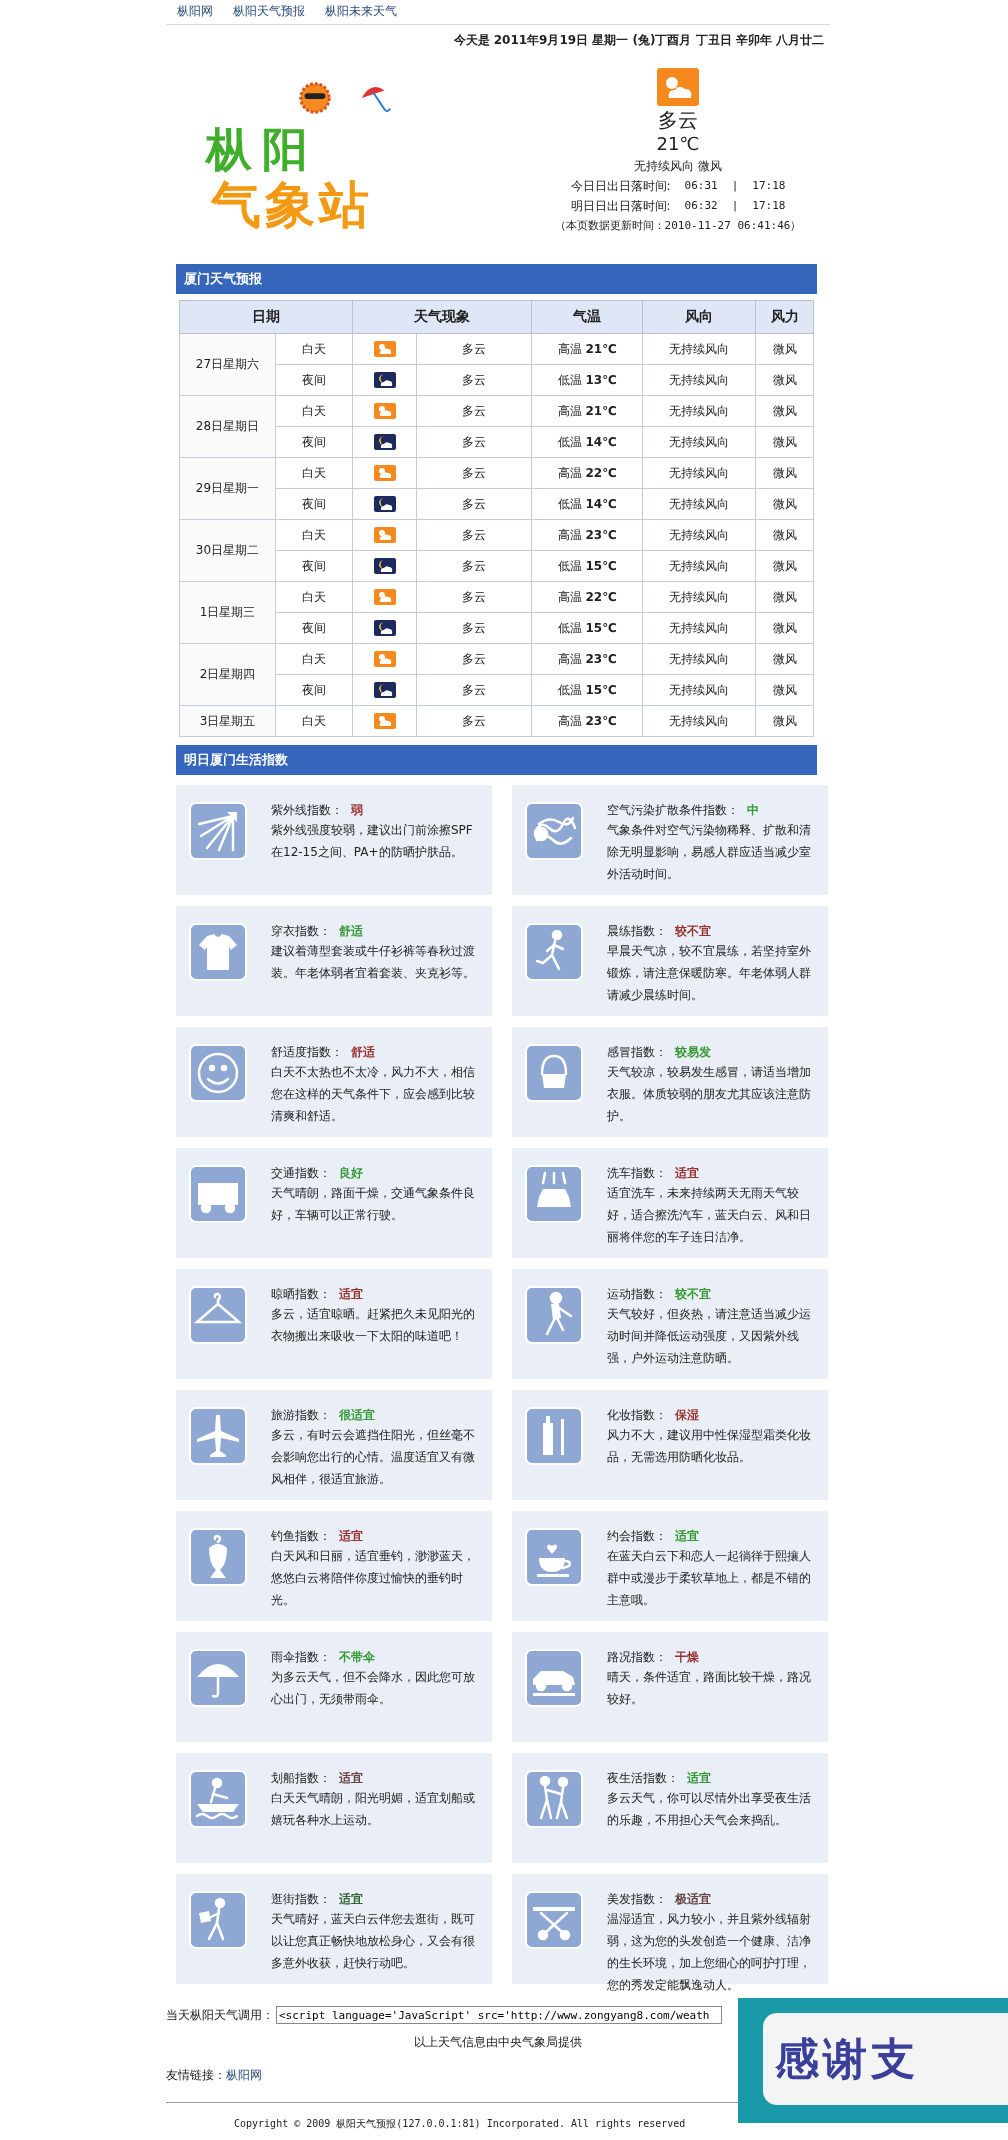  I want to click on smiley-icon, so click(218, 1073).